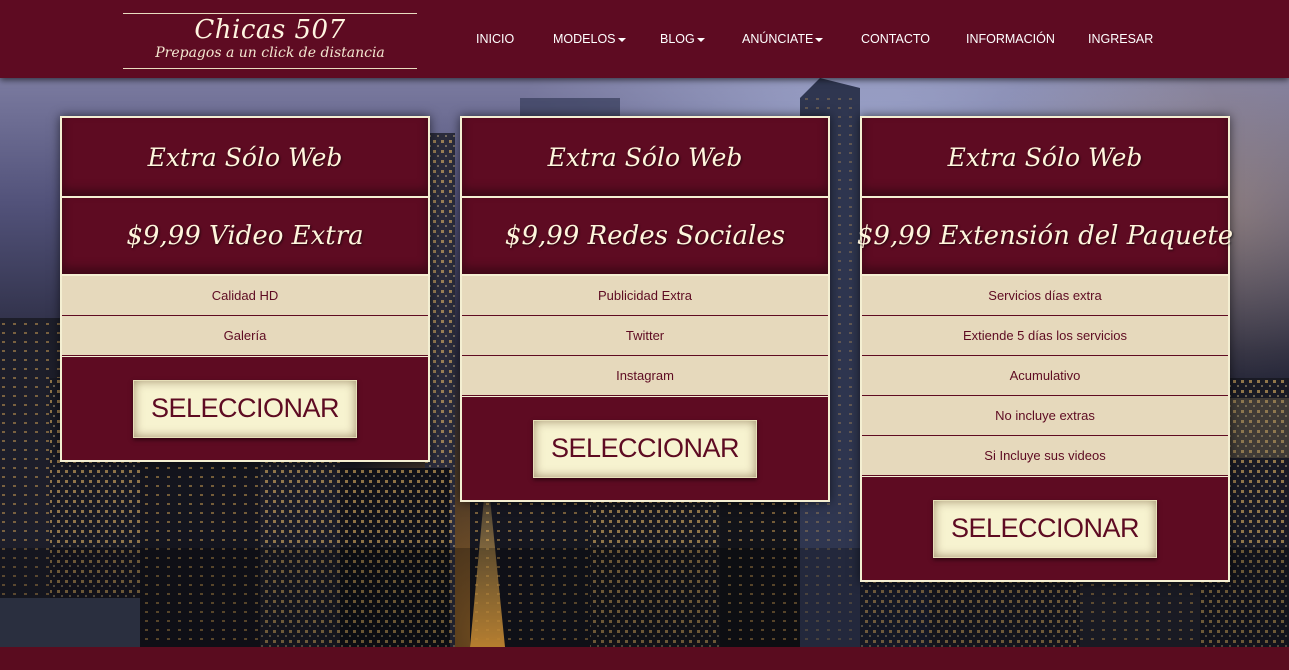  Describe the element at coordinates (245, 296) in the screenshot. I see `feature-item: Calidad HD` at that location.